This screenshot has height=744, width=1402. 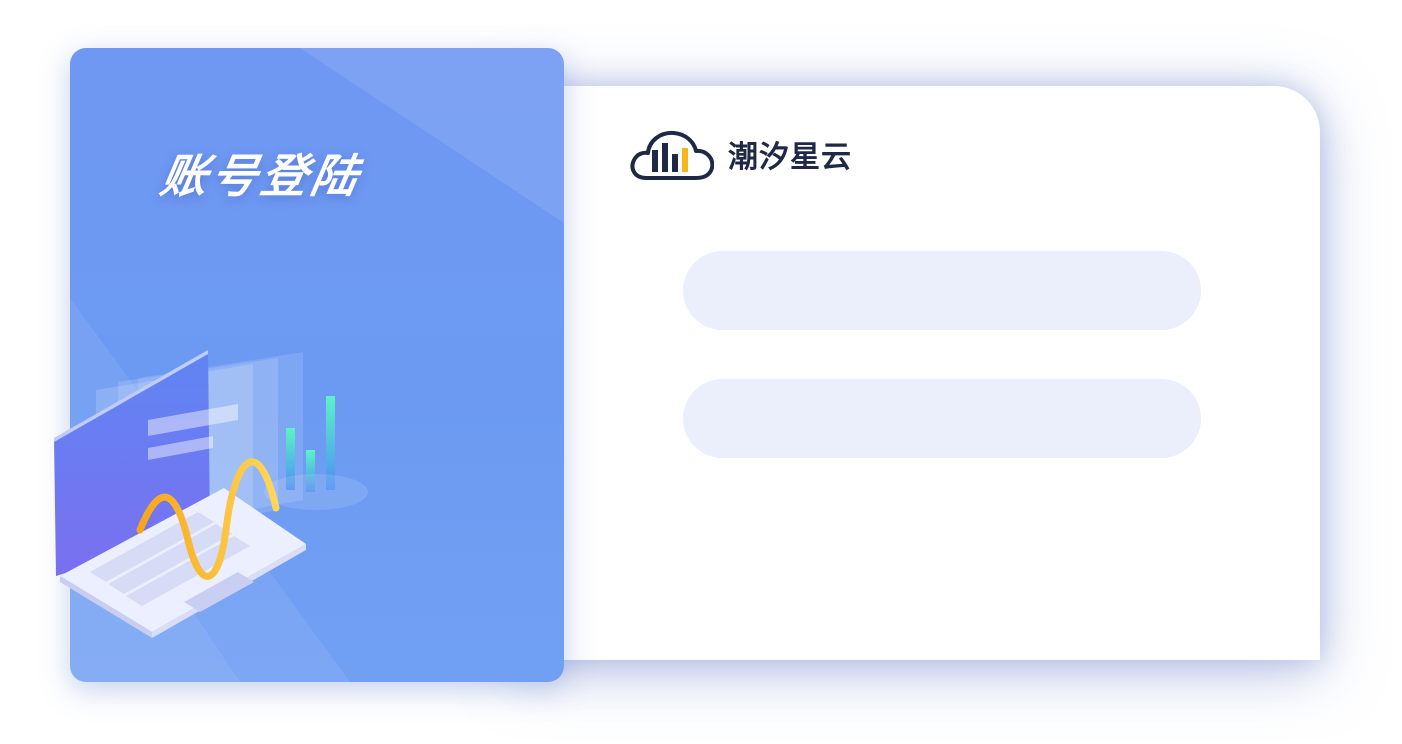 I want to click on laptop-chart-illustration, so click(x=211, y=494).